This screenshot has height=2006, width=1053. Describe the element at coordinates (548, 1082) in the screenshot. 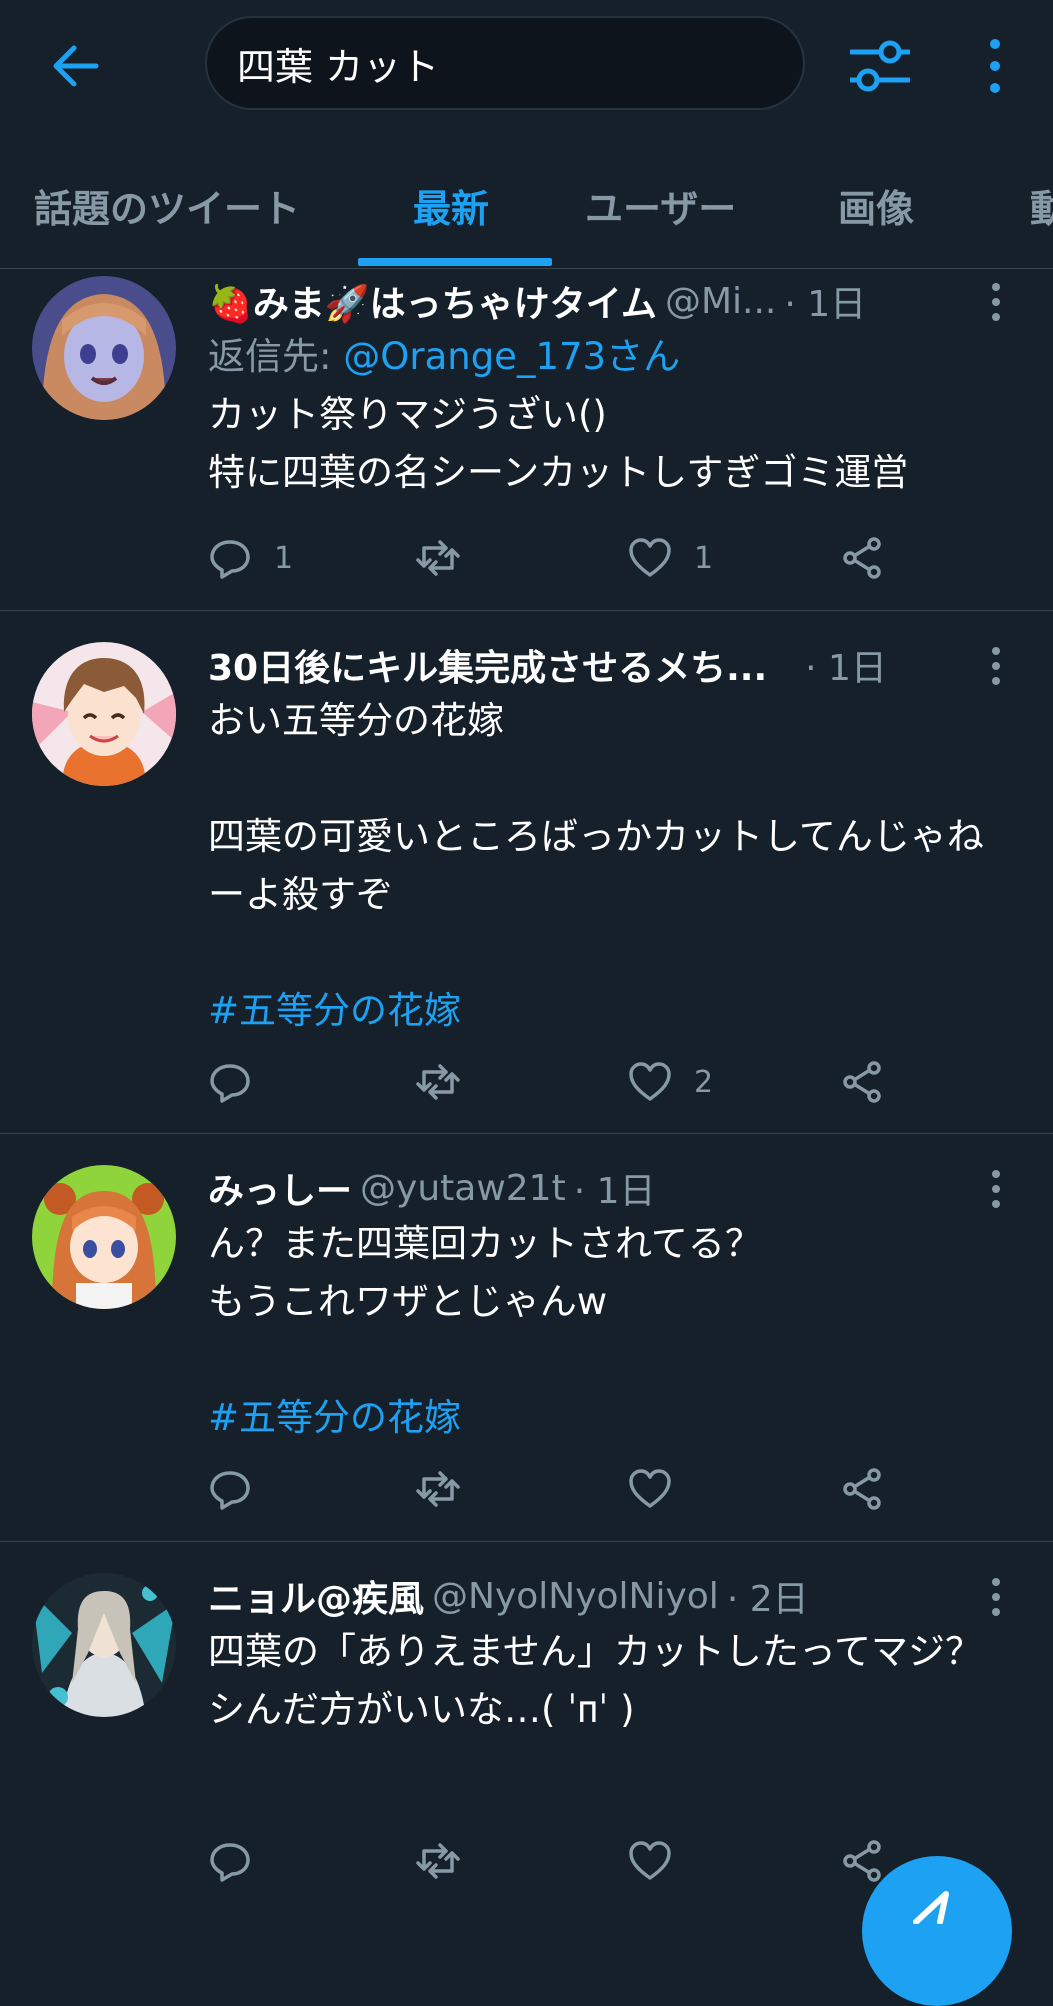

I see `tweet-actions: 2` at that location.